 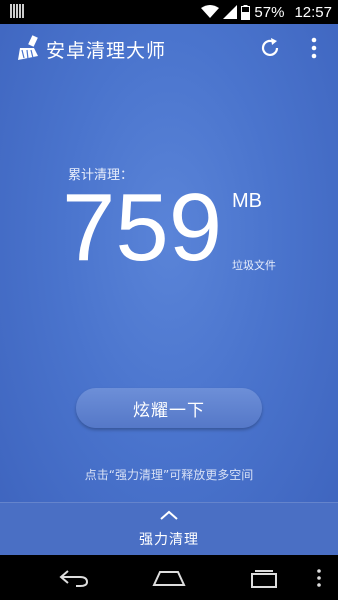 I want to click on recents-icon, so click(x=264, y=578).